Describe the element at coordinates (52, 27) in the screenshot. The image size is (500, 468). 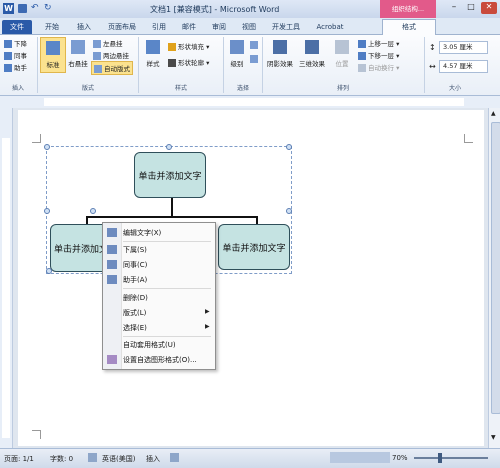
I see `tab-home: 开始` at that location.